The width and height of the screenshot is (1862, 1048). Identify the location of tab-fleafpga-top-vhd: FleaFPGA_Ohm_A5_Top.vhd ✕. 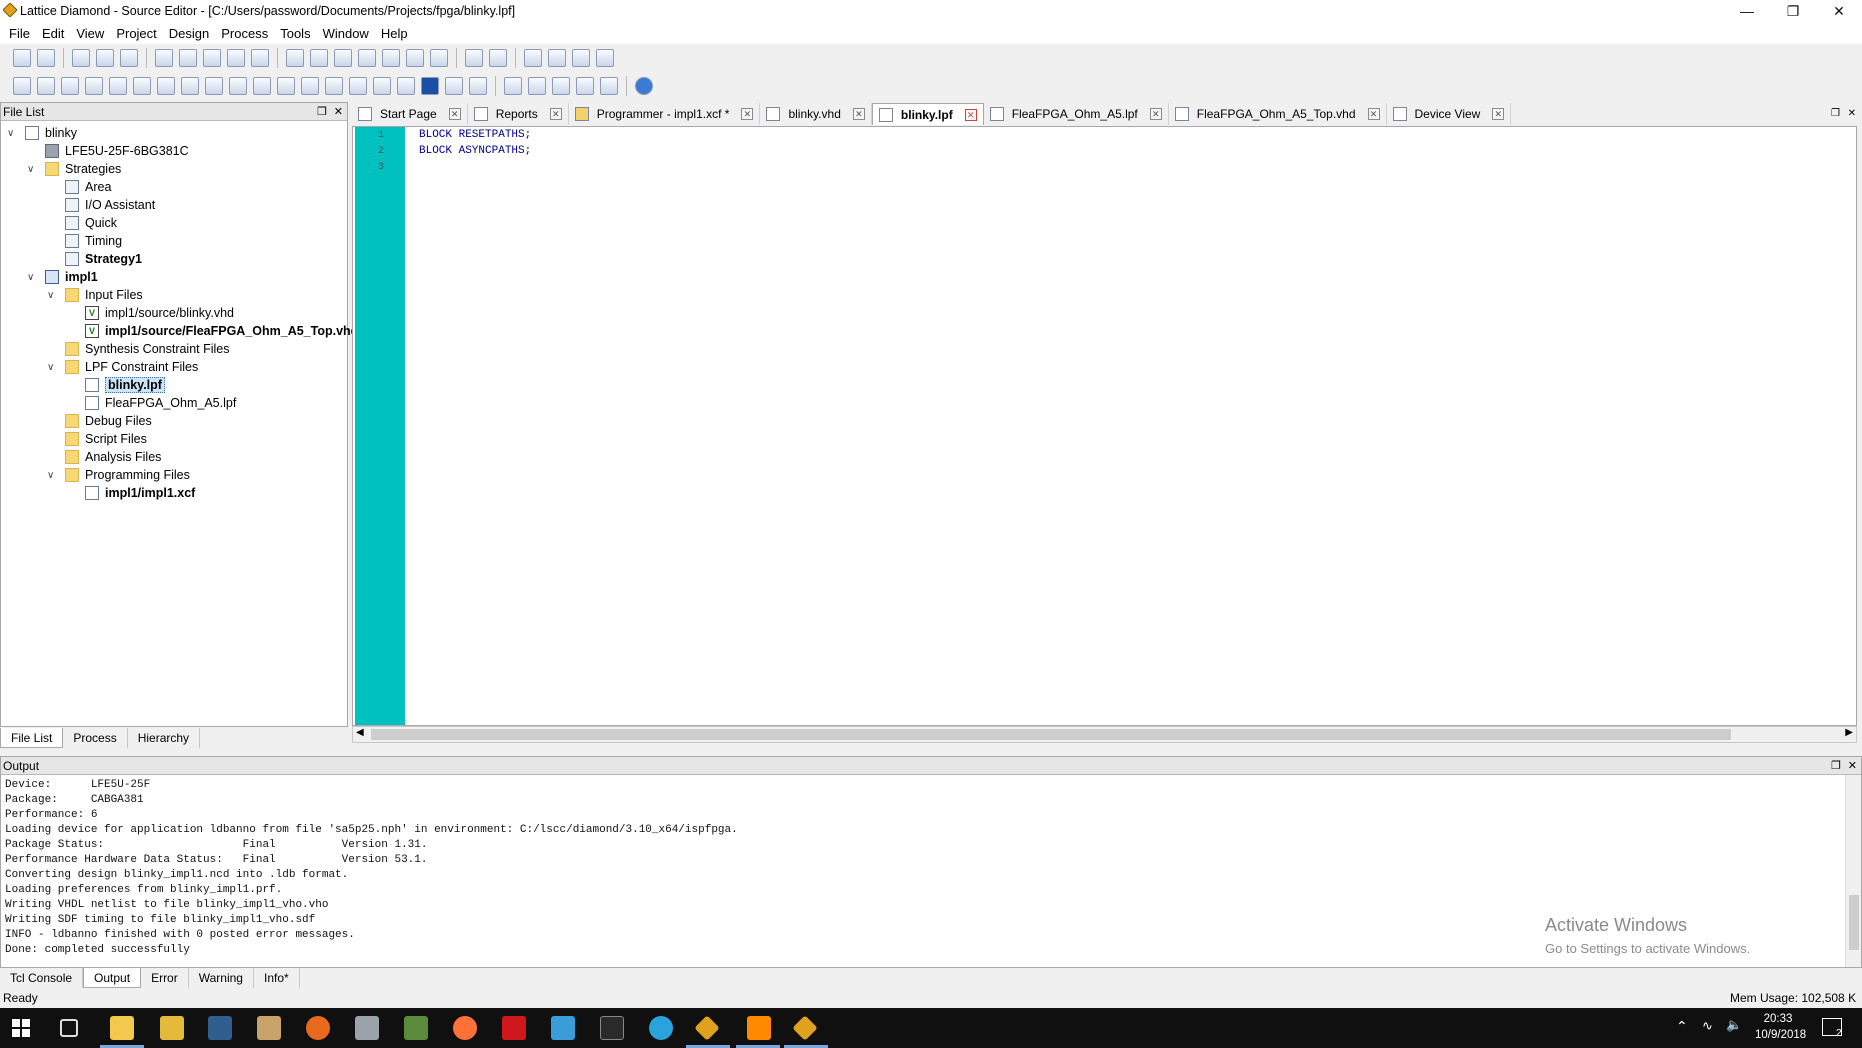
(1278, 114).